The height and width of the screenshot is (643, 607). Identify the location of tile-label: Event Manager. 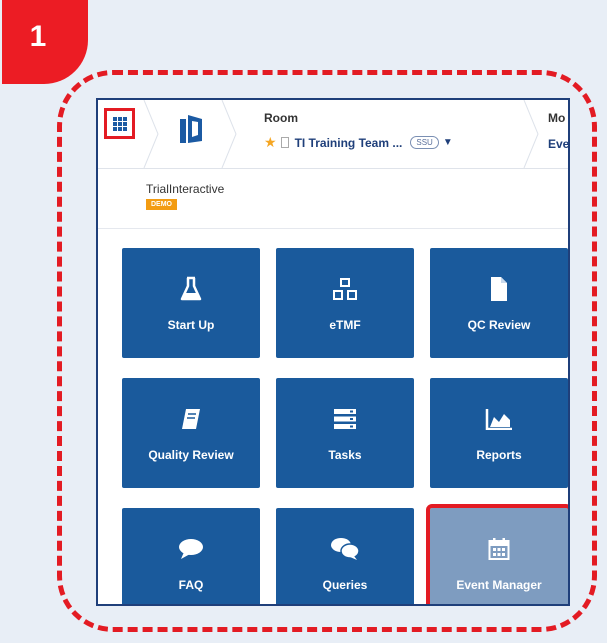
(499, 585).